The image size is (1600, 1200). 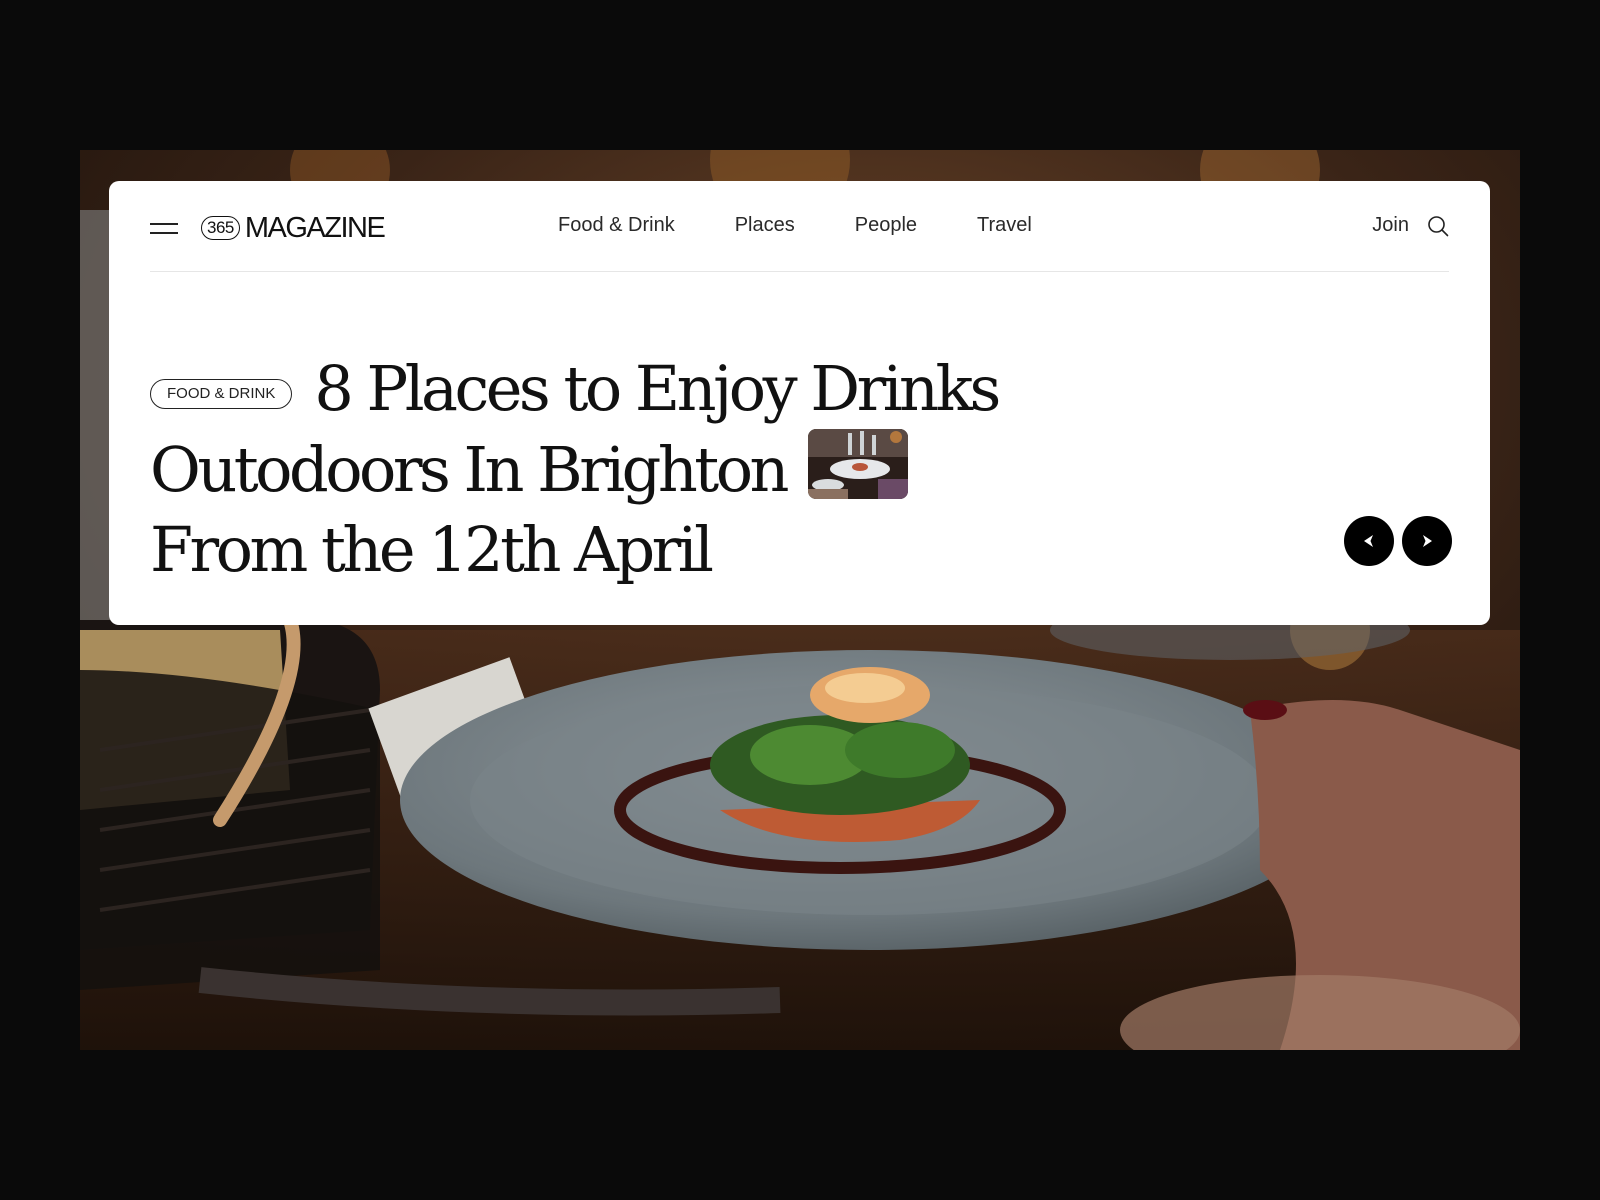 I want to click on previous-slide-button, so click(x=1369, y=541).